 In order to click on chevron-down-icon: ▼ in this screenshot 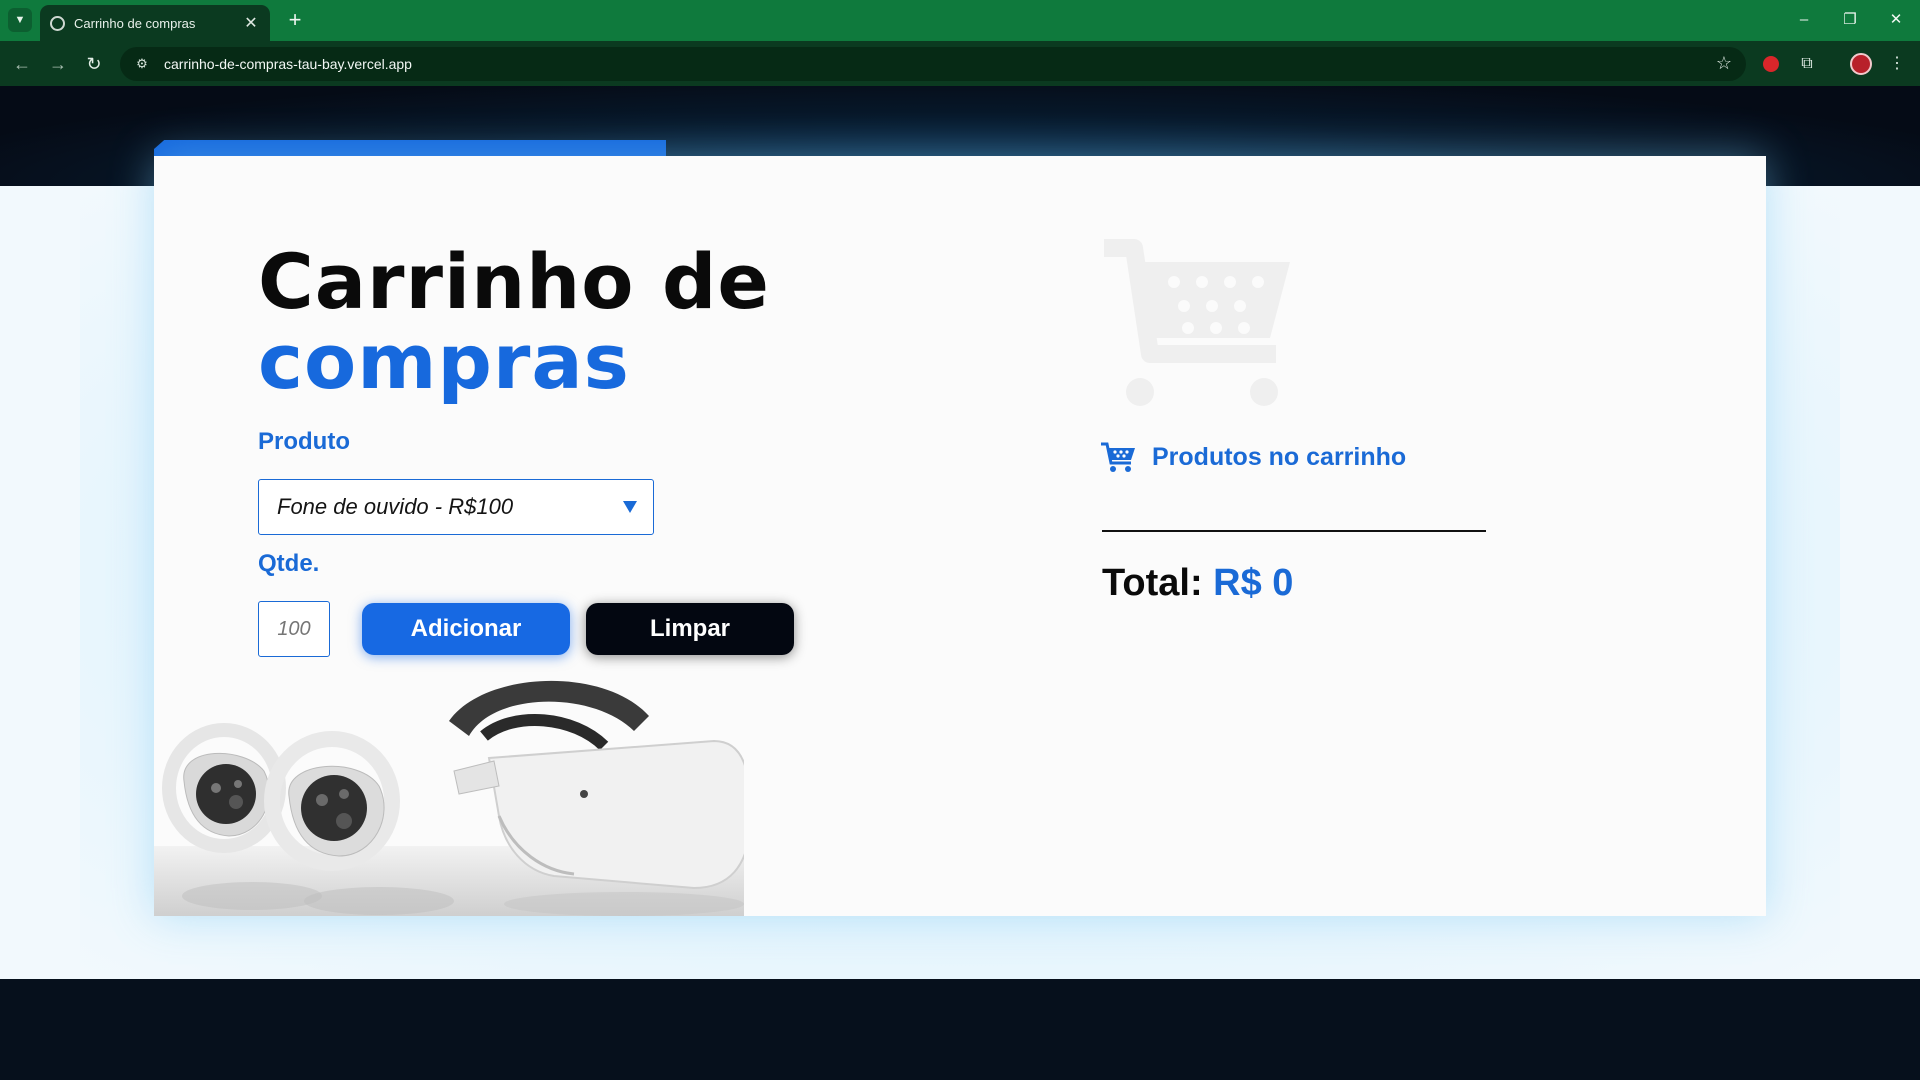, I will do `click(20, 20)`.